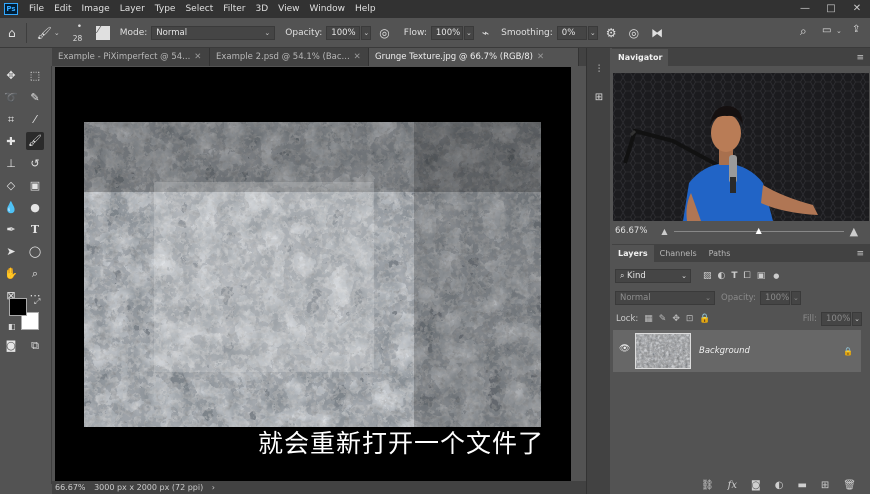 The width and height of the screenshot is (870, 494). Describe the element at coordinates (653, 276) in the screenshot. I see `layer-kind-select: ⌕ Kind ⌄` at that location.